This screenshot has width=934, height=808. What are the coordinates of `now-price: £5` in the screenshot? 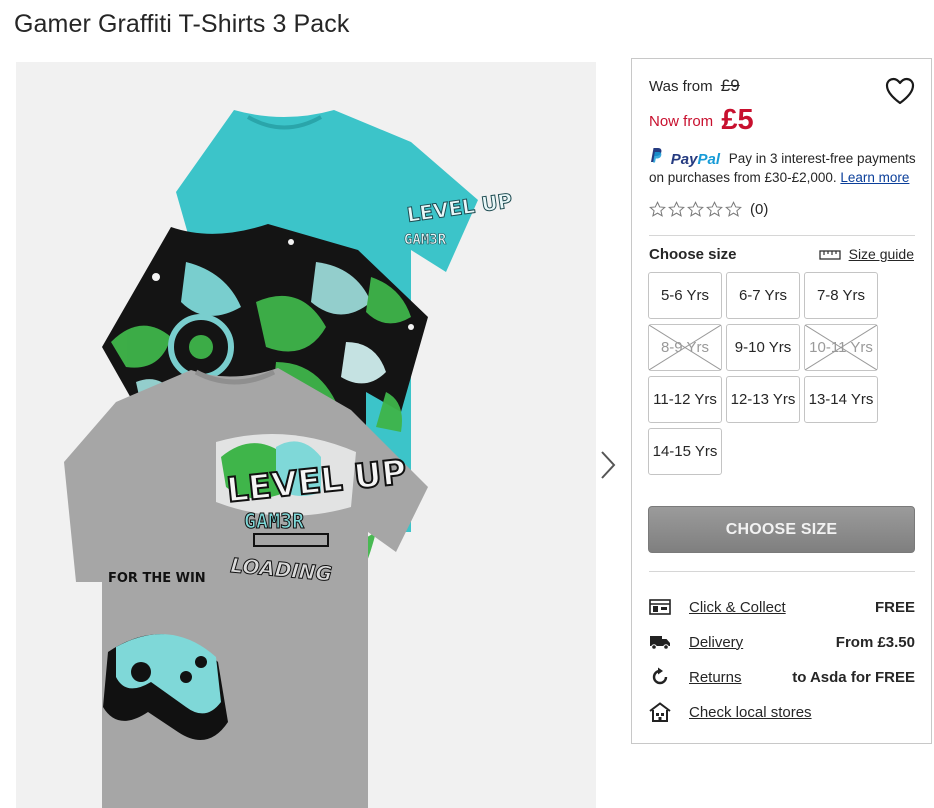 It's located at (737, 120).